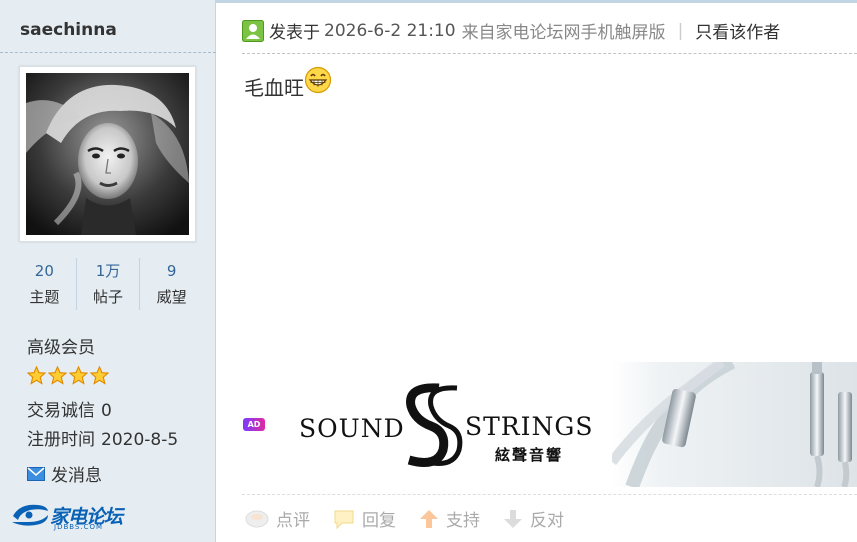  Describe the element at coordinates (390, 30) in the screenshot. I see `post-date: 2026-6-2 21:10` at that location.